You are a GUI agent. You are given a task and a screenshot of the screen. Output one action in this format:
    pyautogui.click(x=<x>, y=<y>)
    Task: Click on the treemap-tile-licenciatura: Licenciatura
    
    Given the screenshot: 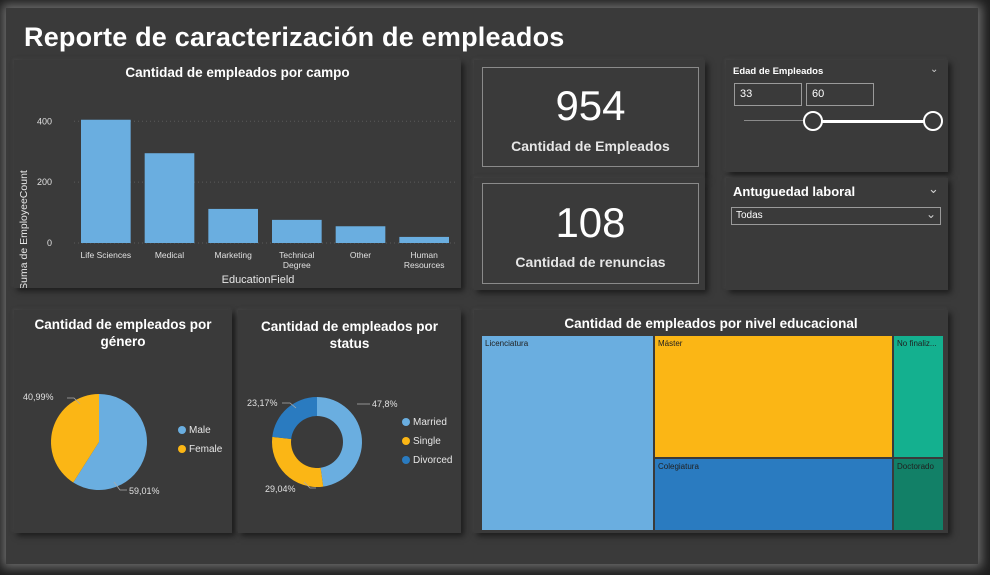 What is the action you would take?
    pyautogui.click(x=567, y=433)
    